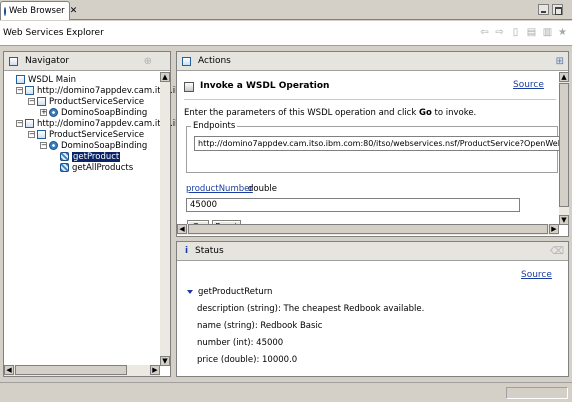 Image resolution: width=572 pixels, height=402 pixels. I want to click on result-line: name (string): Redbook Basic, so click(260, 326).